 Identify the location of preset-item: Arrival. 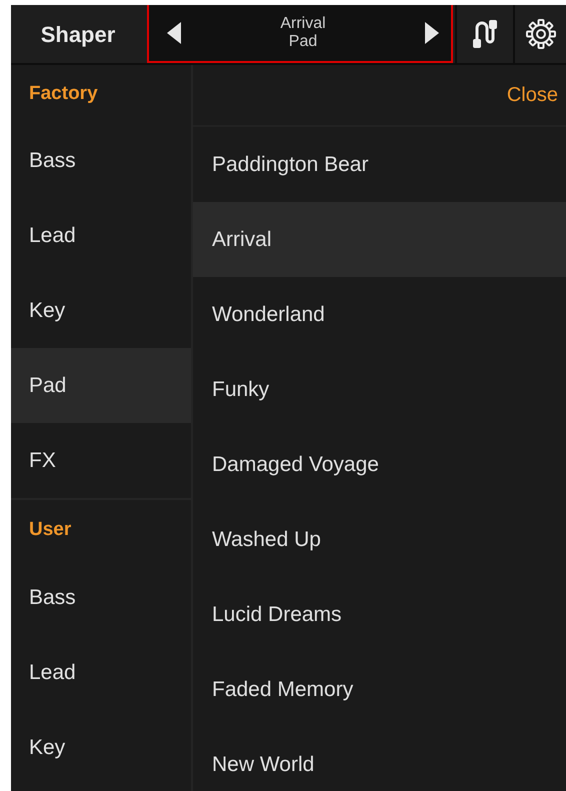
(379, 239).